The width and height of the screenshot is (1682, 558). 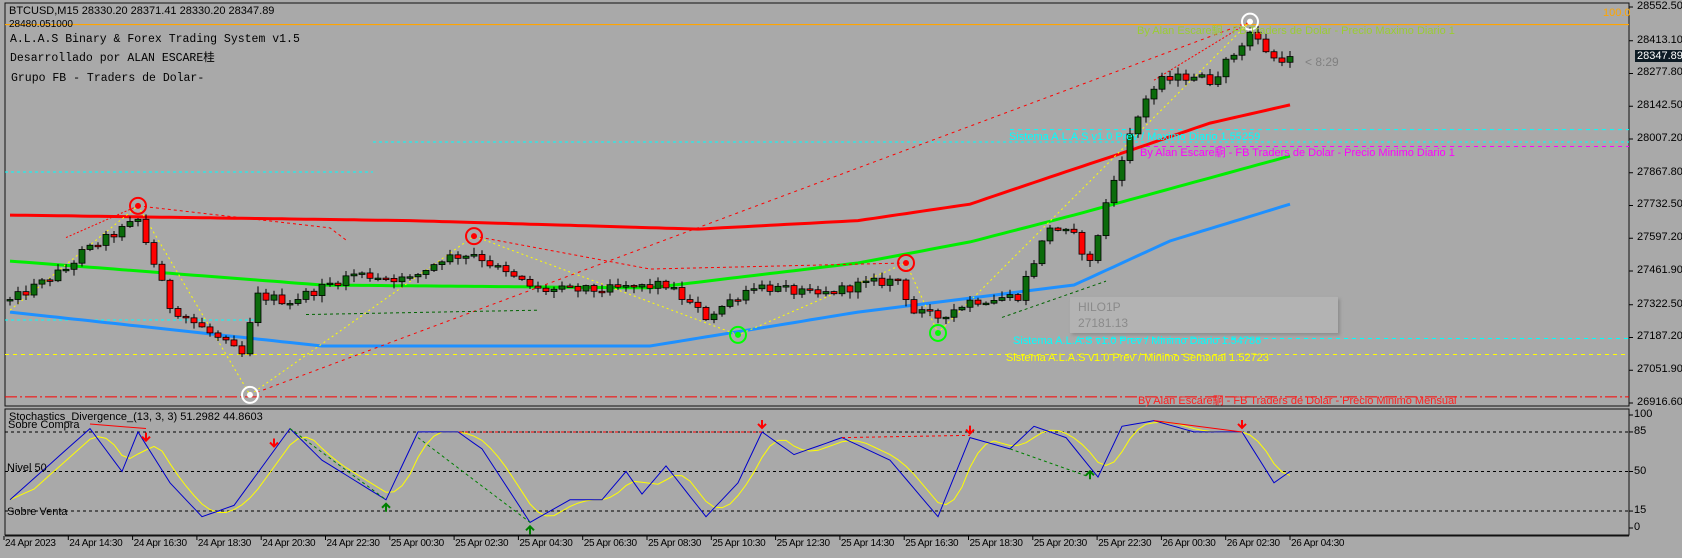 I want to click on price-axis-label: 27461.90, so click(x=1659, y=270).